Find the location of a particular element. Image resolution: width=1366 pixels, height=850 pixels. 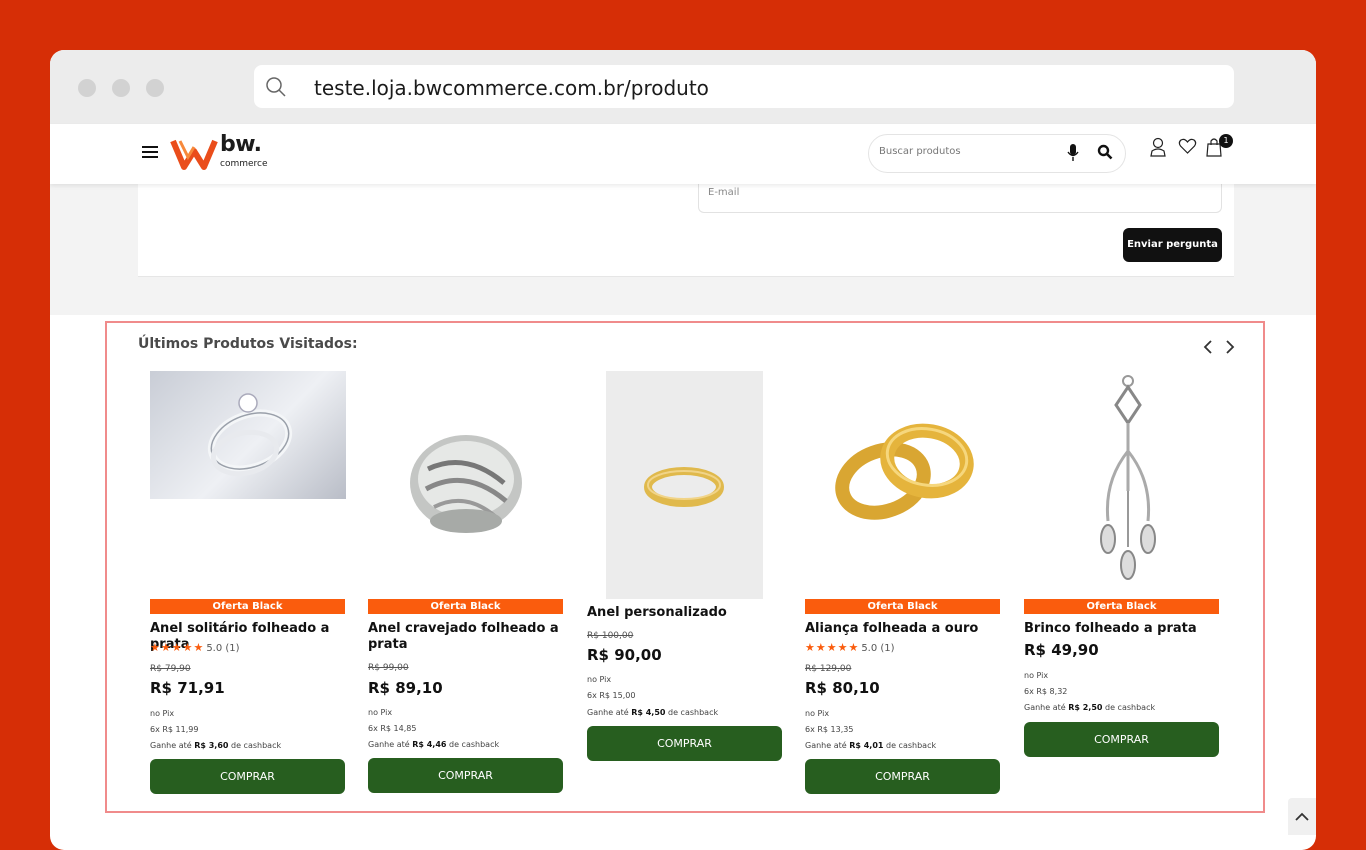

mic-icon is located at coordinates (1073, 153).